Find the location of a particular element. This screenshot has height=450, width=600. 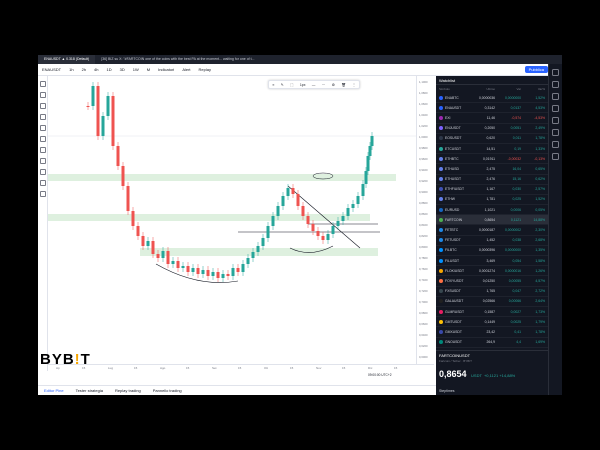

watchlist-row: ETHW 1,781 0,025 1,52% is located at coordinates (492, 200).